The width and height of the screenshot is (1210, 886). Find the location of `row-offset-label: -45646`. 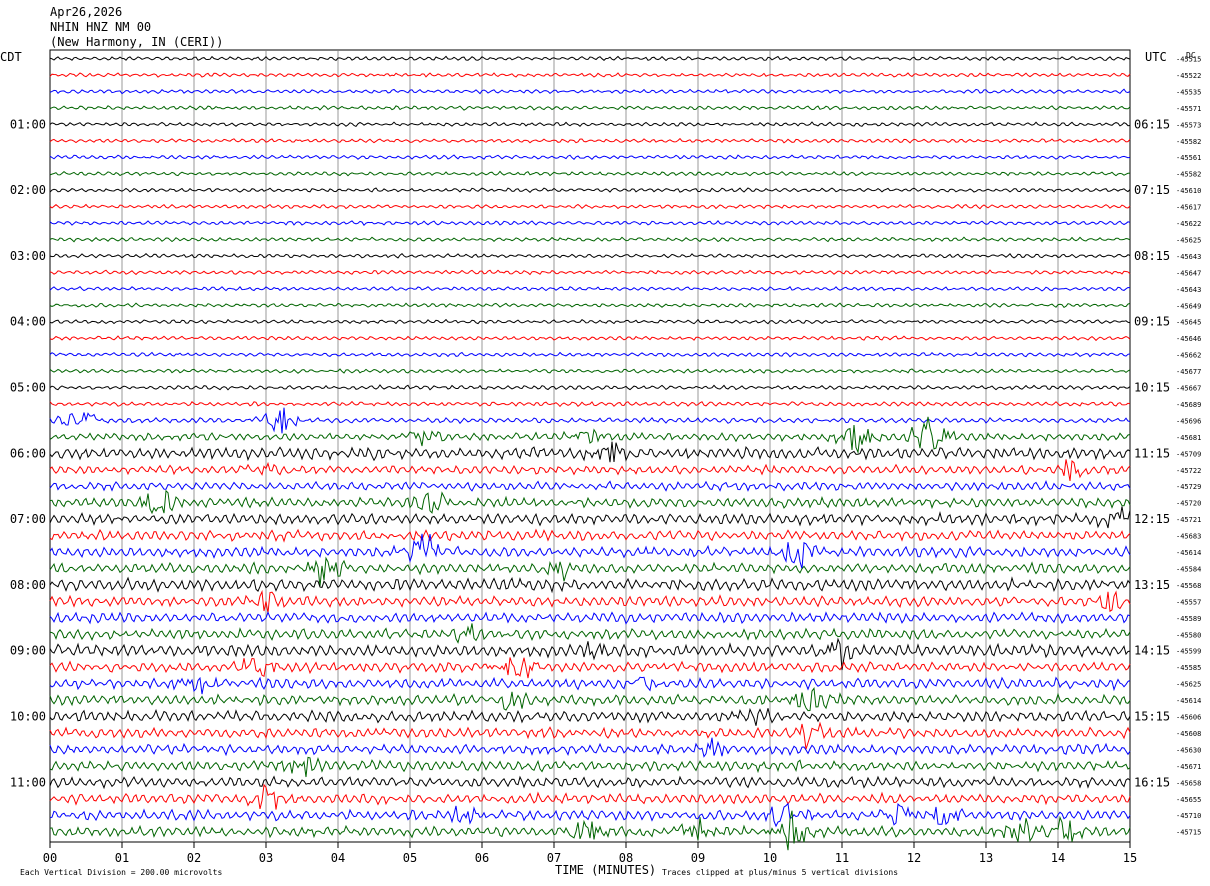

row-offset-label: -45646 is located at coordinates (1188, 339).